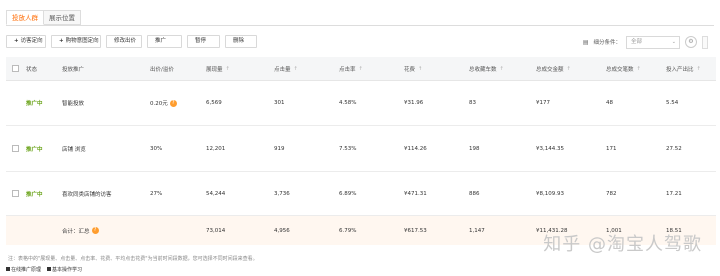 Image resolution: width=720 pixels, height=276 pixels. Describe the element at coordinates (163, 103) in the screenshot. I see `bid-value: 0.20元?` at that location.